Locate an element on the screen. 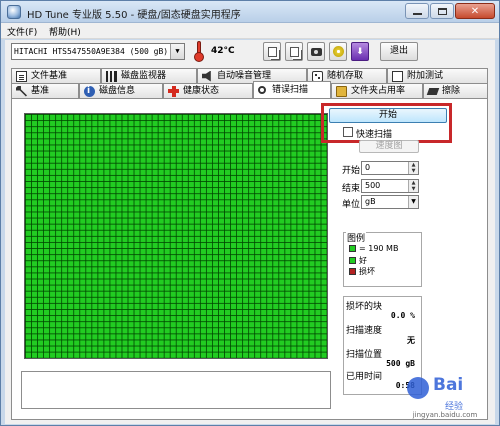  tab-disk-monitor: 磁盘监视器 is located at coordinates (149, 75).